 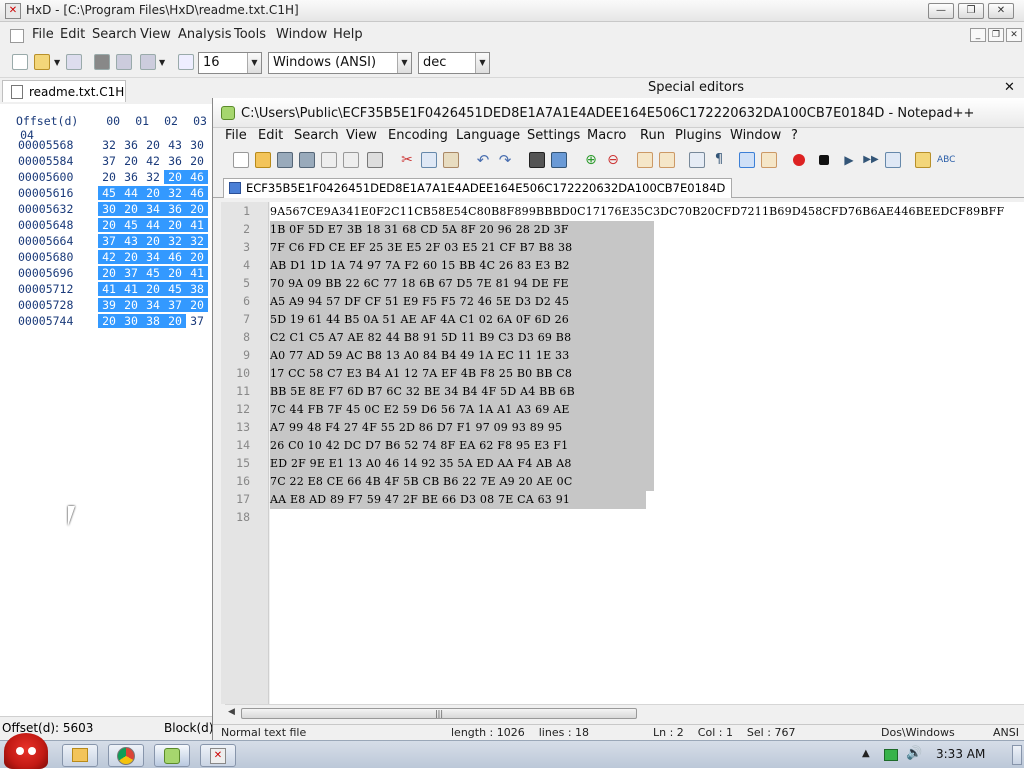 I want to click on hex-byte: 43, so click(x=131, y=241).